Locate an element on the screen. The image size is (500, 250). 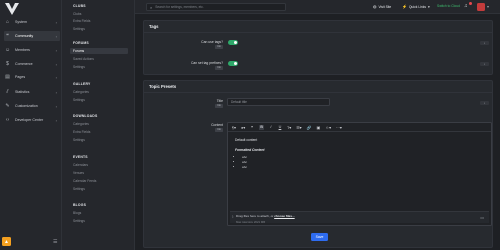
emoji-button: ☺▾ is located at coordinates (328, 127).